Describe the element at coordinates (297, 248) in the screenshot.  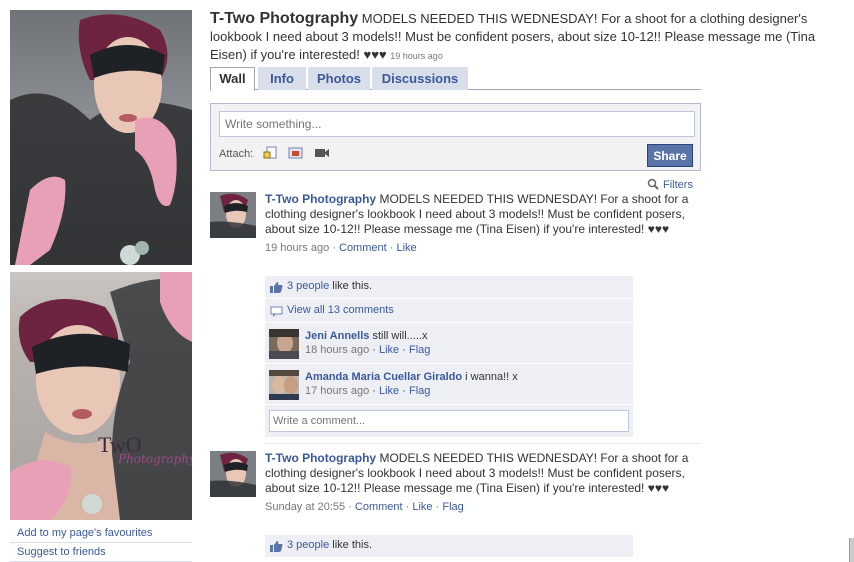
I see `post-time: 19 hours ago` at that location.